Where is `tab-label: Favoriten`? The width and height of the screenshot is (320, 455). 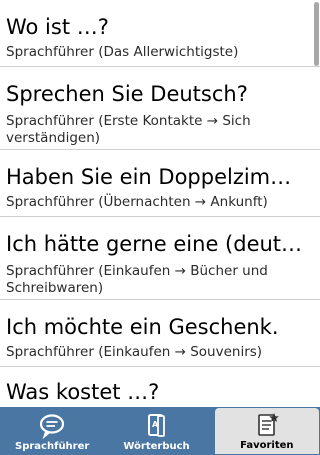
tab-label: Favoriten is located at coordinates (267, 445).